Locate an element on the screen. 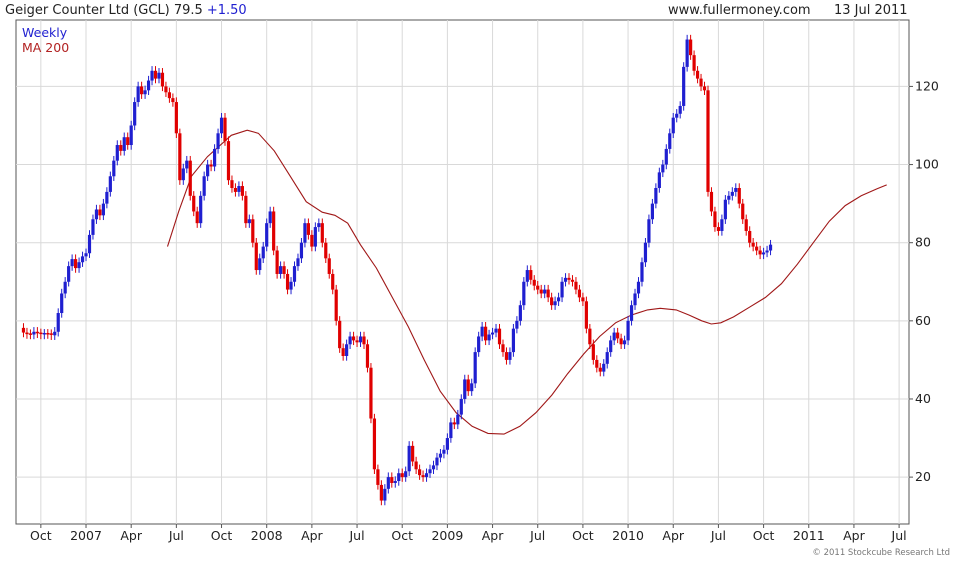  y-tick-label: 60 is located at coordinates (923, 320).